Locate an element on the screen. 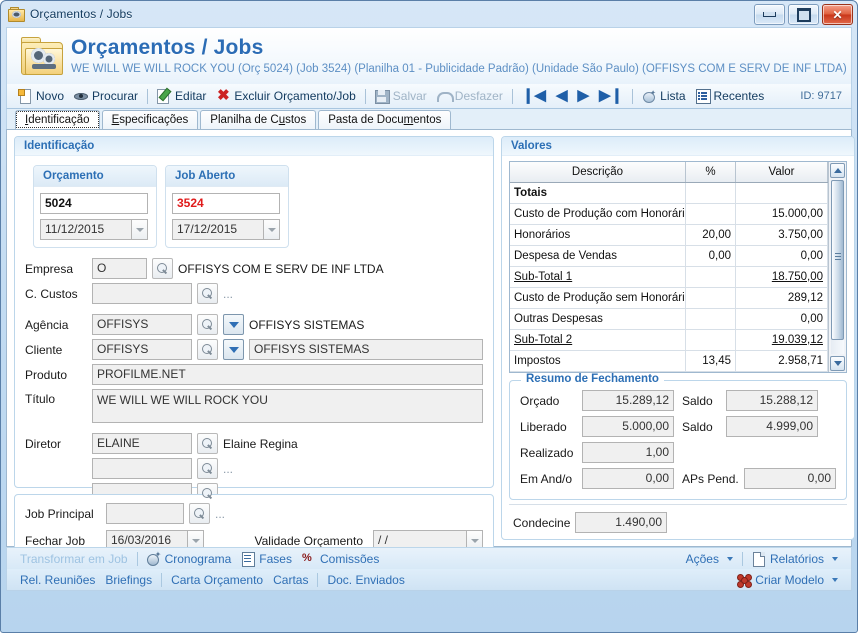 The image size is (858, 633). comissoes-button: % Comissões is located at coordinates (340, 559).